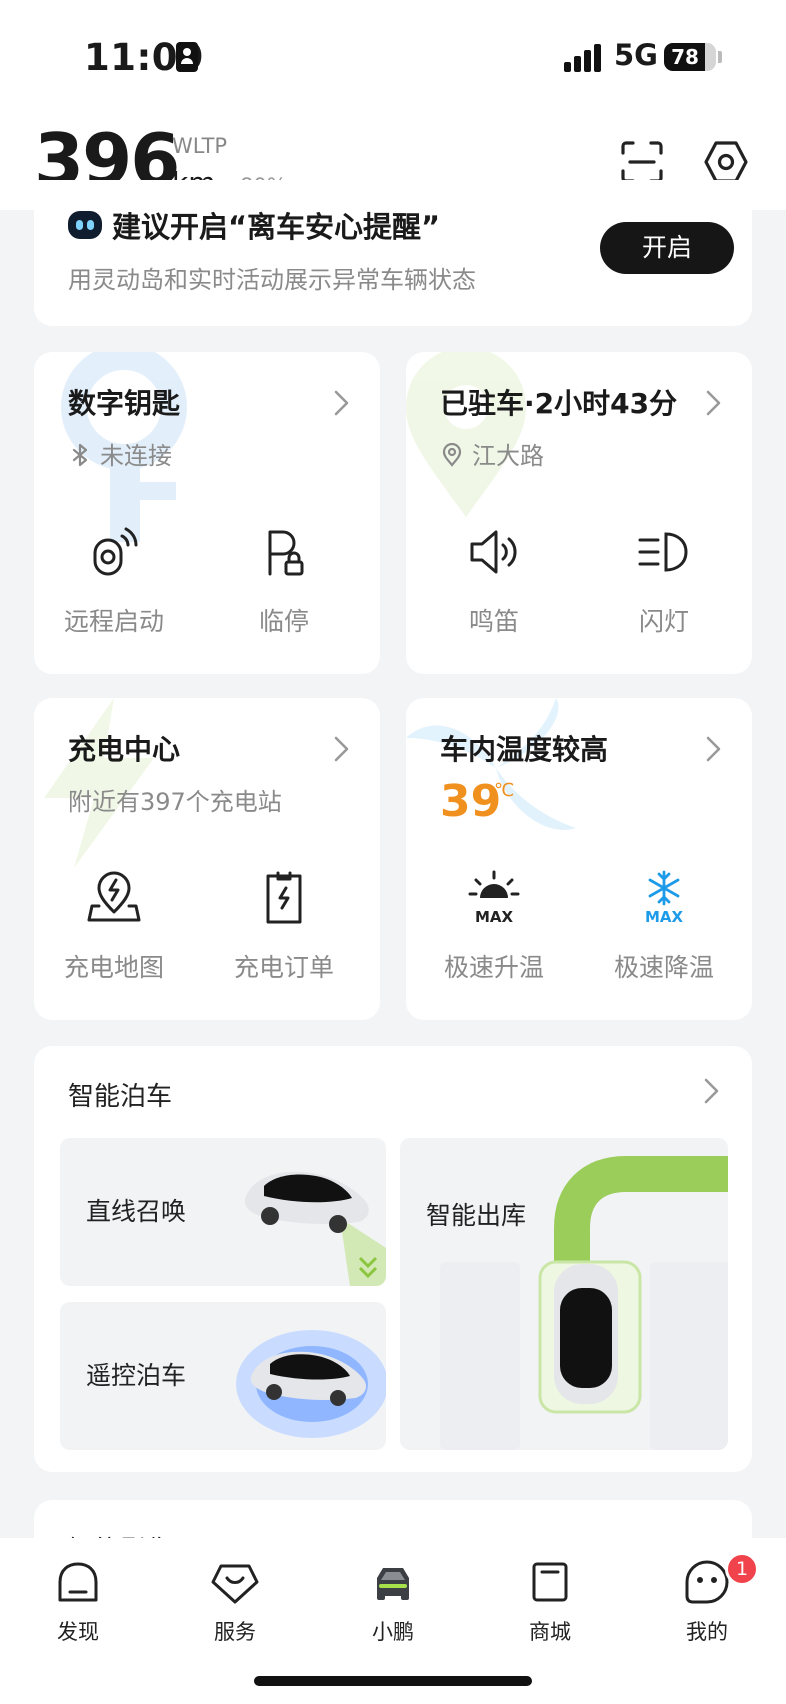  I want to click on battery-icon: 78, so click(690, 57).